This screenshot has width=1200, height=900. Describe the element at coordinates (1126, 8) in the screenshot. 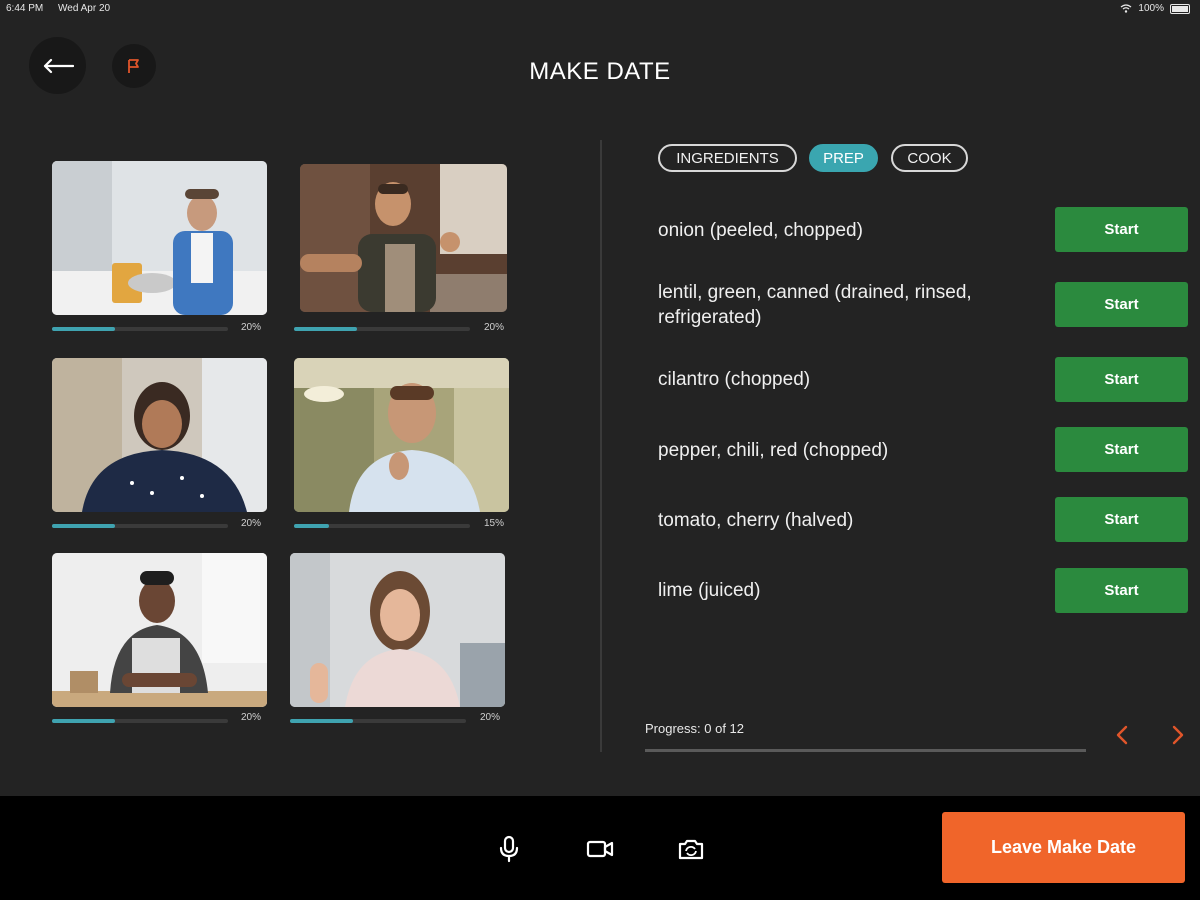

I see `wifi-icon` at that location.